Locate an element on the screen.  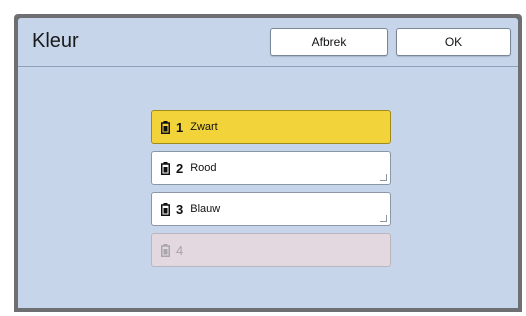
color-option-3: 3 Blauw is located at coordinates (271, 209).